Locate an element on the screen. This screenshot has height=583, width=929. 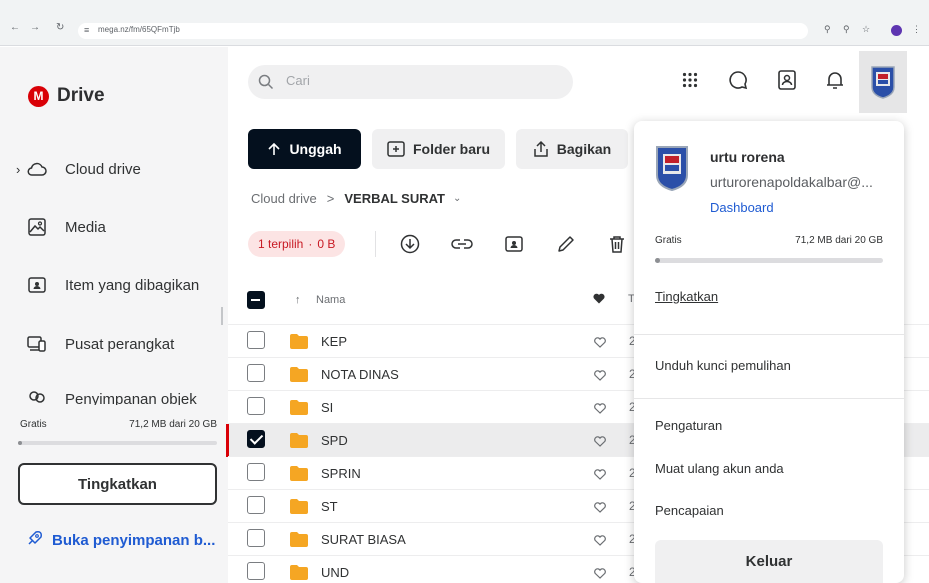
address-bar: ≡ mega.nz/fm/65QFmTjb is located at coordinates (443, 31).